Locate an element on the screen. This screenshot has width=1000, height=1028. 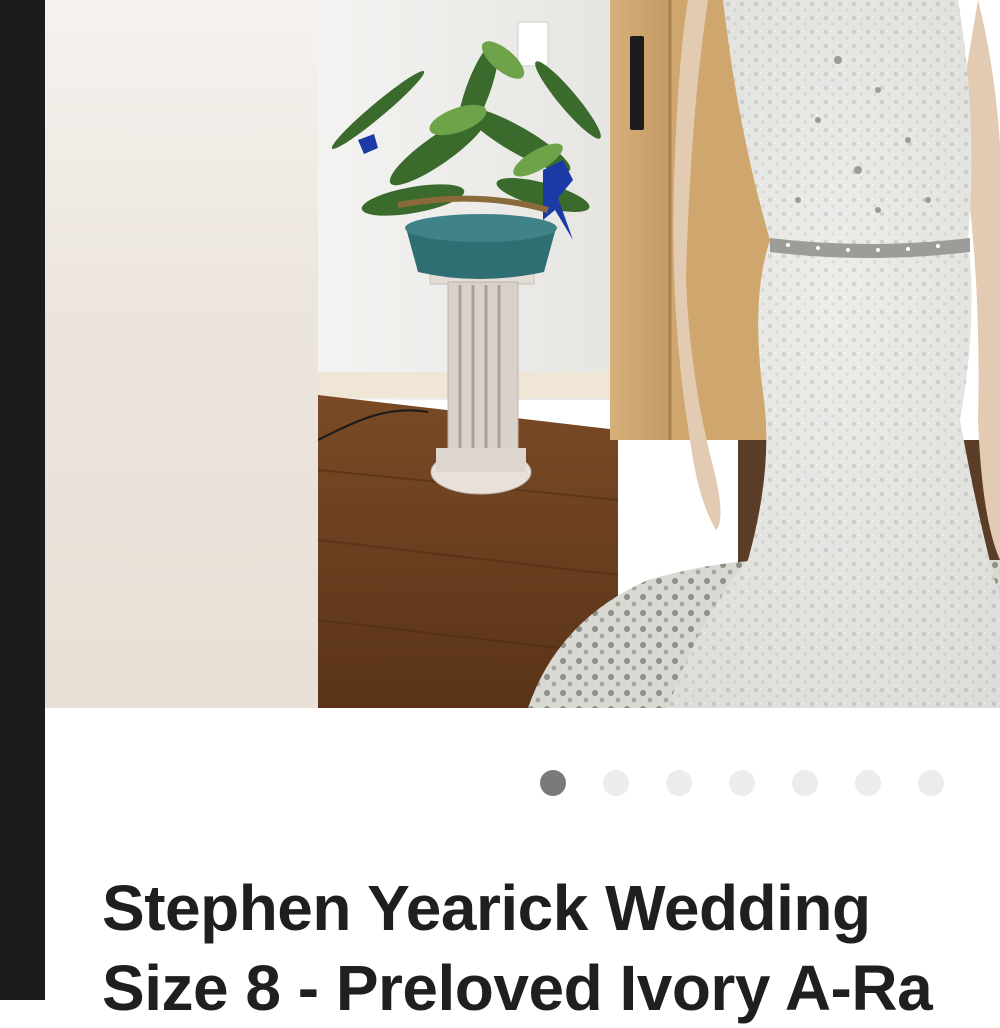
listing-title-line-1: Stephen Yearick Wedding is located at coordinates (486, 908).